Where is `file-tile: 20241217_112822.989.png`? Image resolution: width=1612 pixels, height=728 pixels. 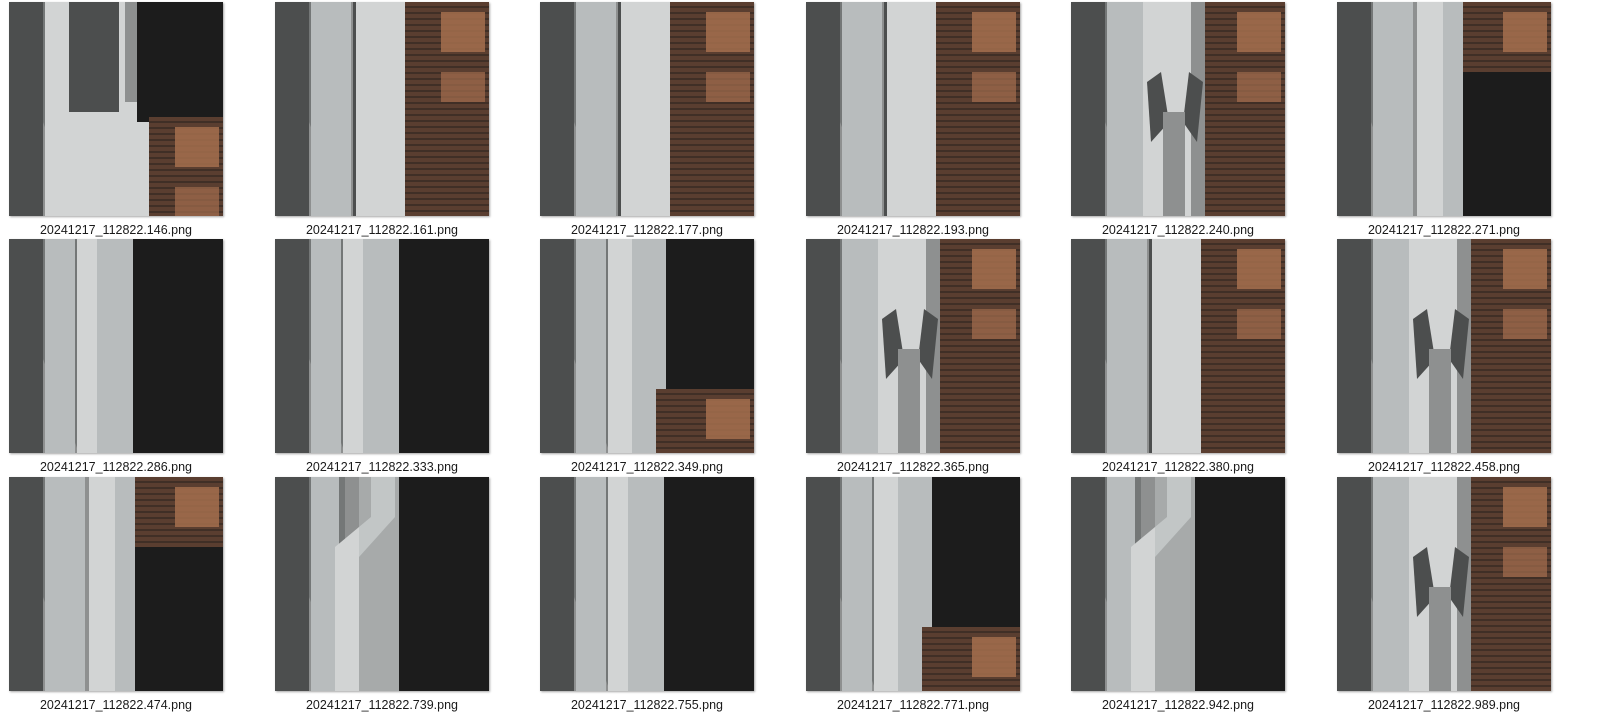 file-tile: 20241217_112822.989.png is located at coordinates (1444, 597).